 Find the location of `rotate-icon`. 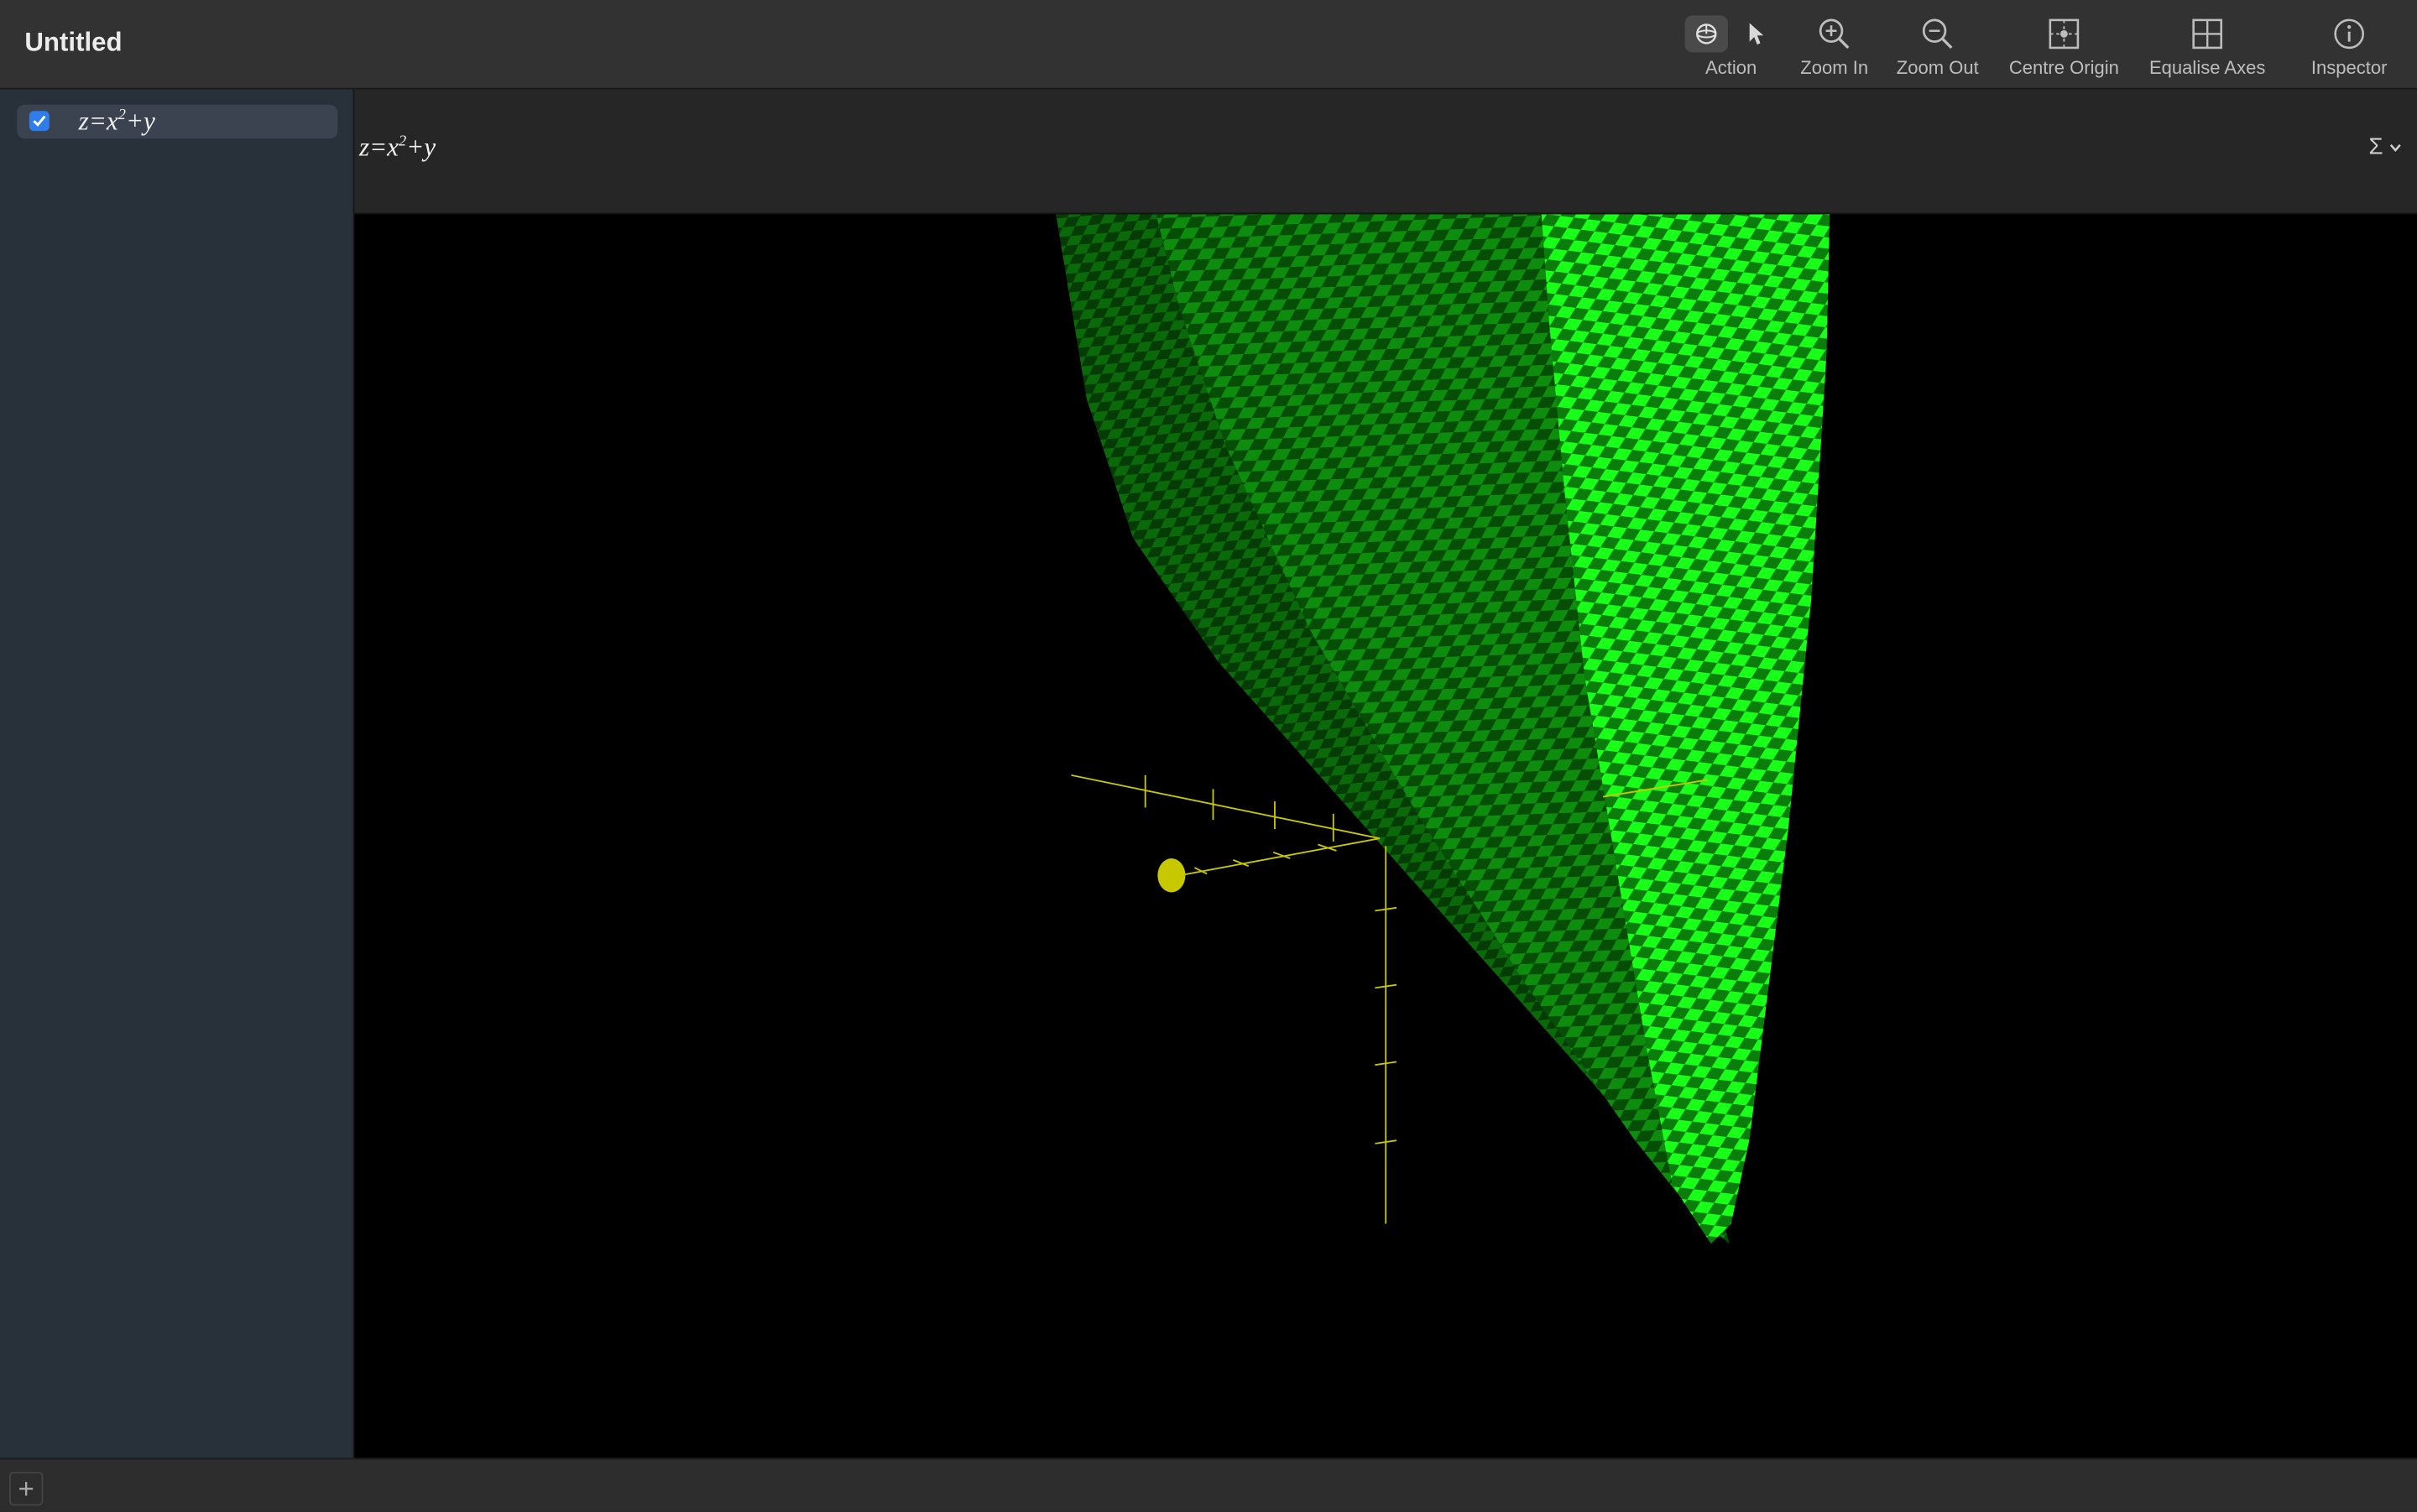

rotate-icon is located at coordinates (1706, 33).